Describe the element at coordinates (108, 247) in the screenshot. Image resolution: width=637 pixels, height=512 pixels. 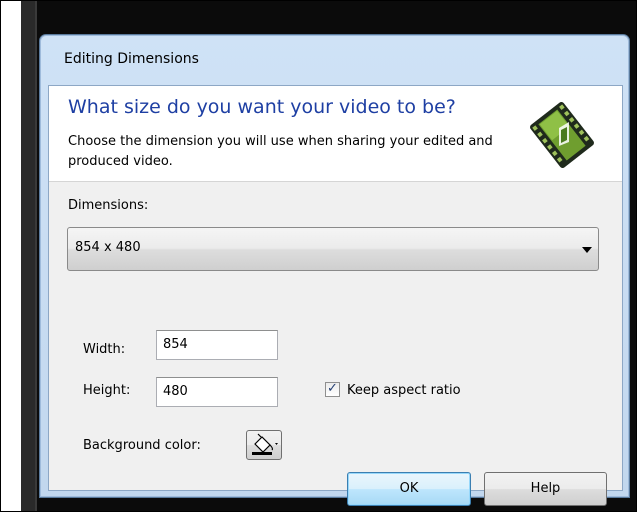
I see `dimensions-selected-value: 854 x 480` at that location.